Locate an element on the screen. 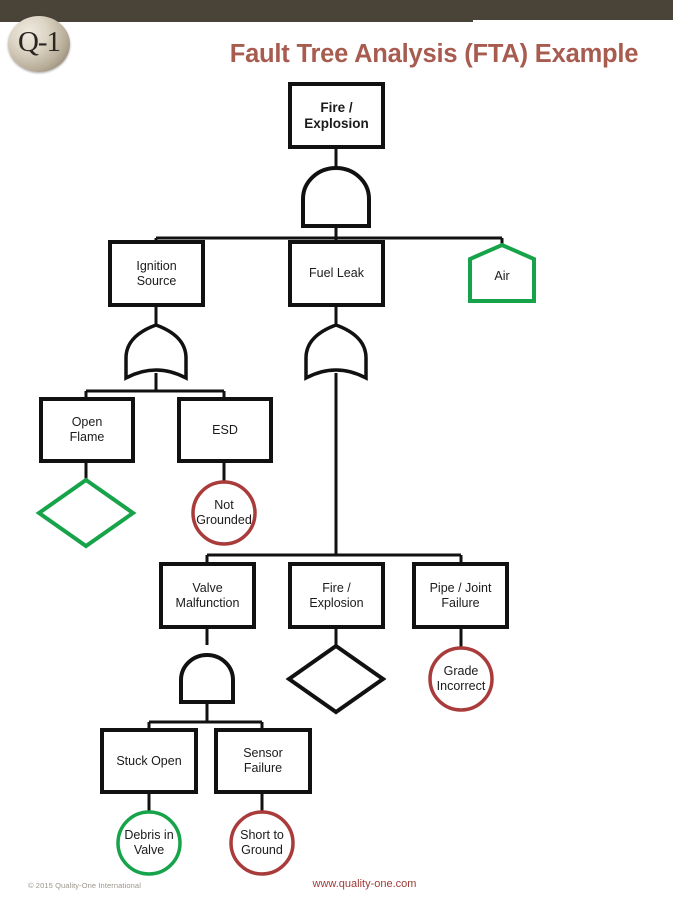 The height and width of the screenshot is (898, 673). node-esd is located at coordinates (225, 430).